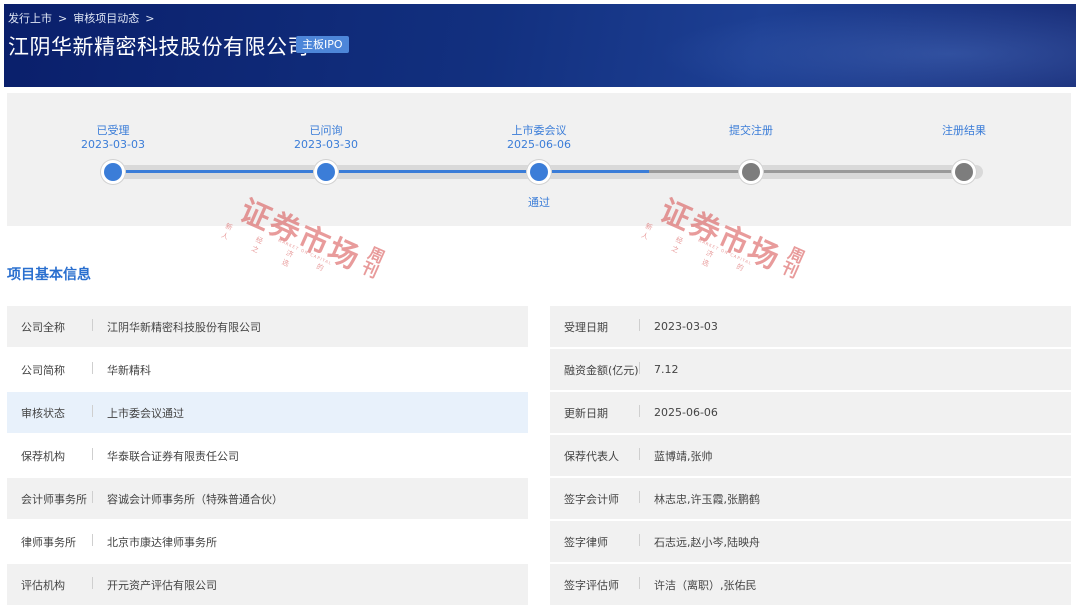 The width and height of the screenshot is (1080, 611). I want to click on info-value: 许洁（离职）,张佑民, so click(705, 585).